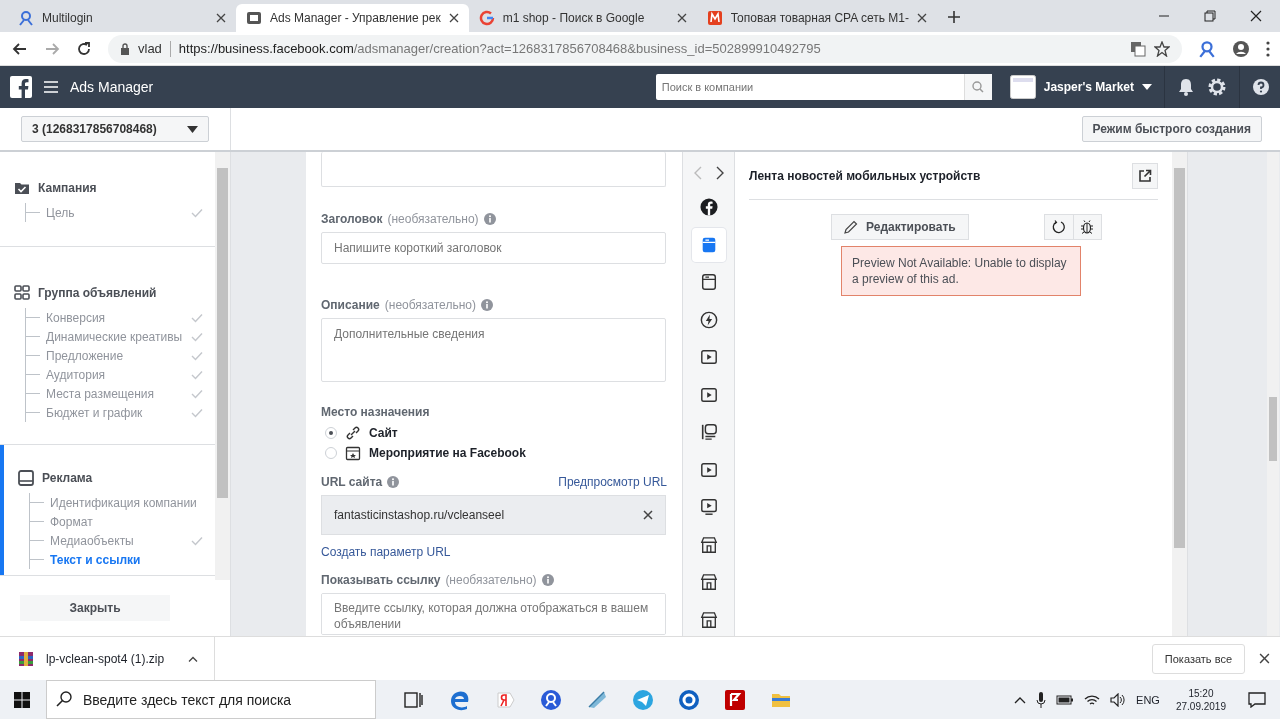  What do you see at coordinates (865, 175) in the screenshot?
I see `preview-title: Лента новостей мобильных устройств` at bounding box center [865, 175].